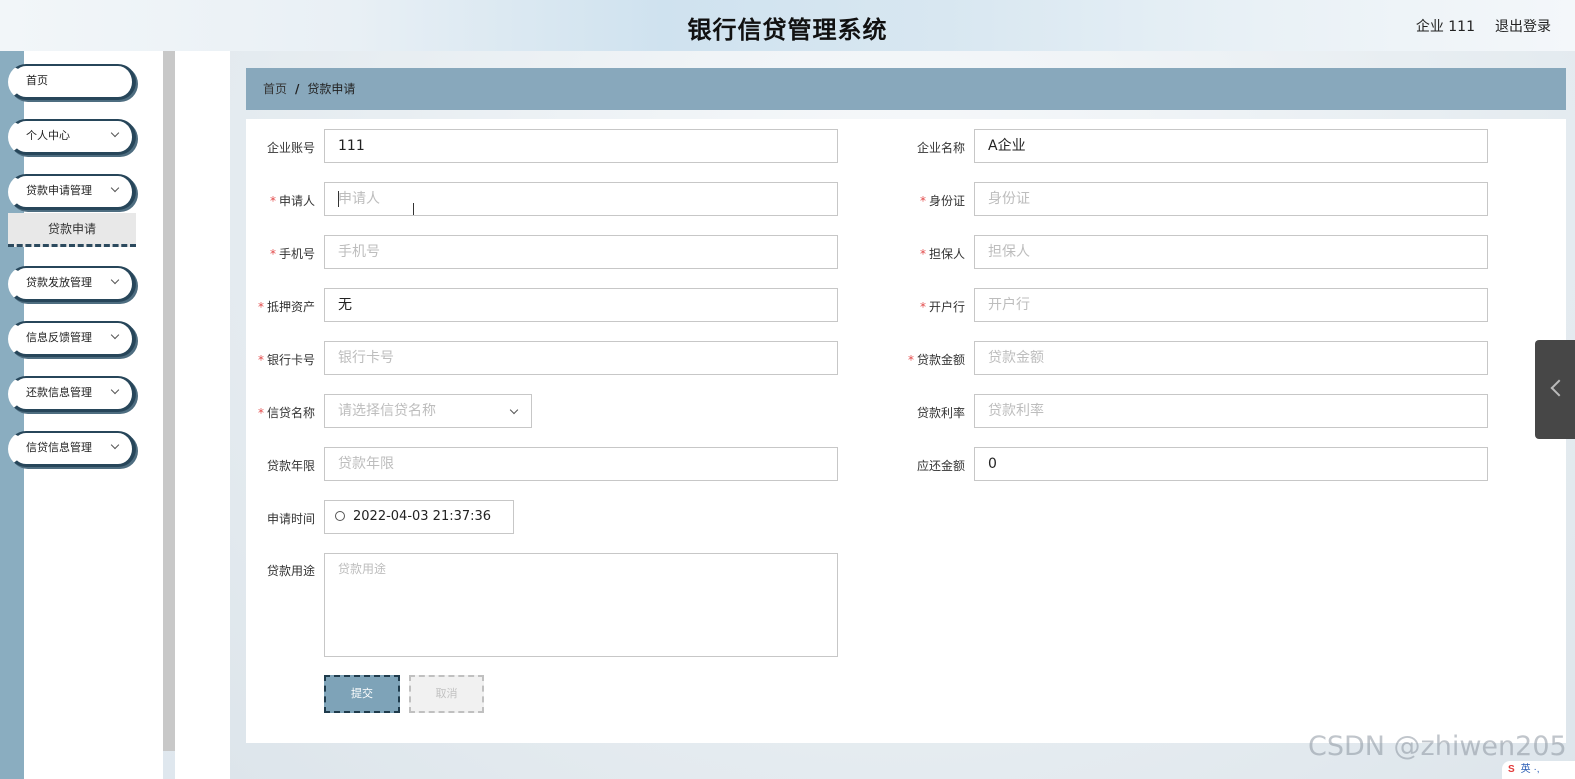  I want to click on guarantor-input: 担保人, so click(1231, 252).